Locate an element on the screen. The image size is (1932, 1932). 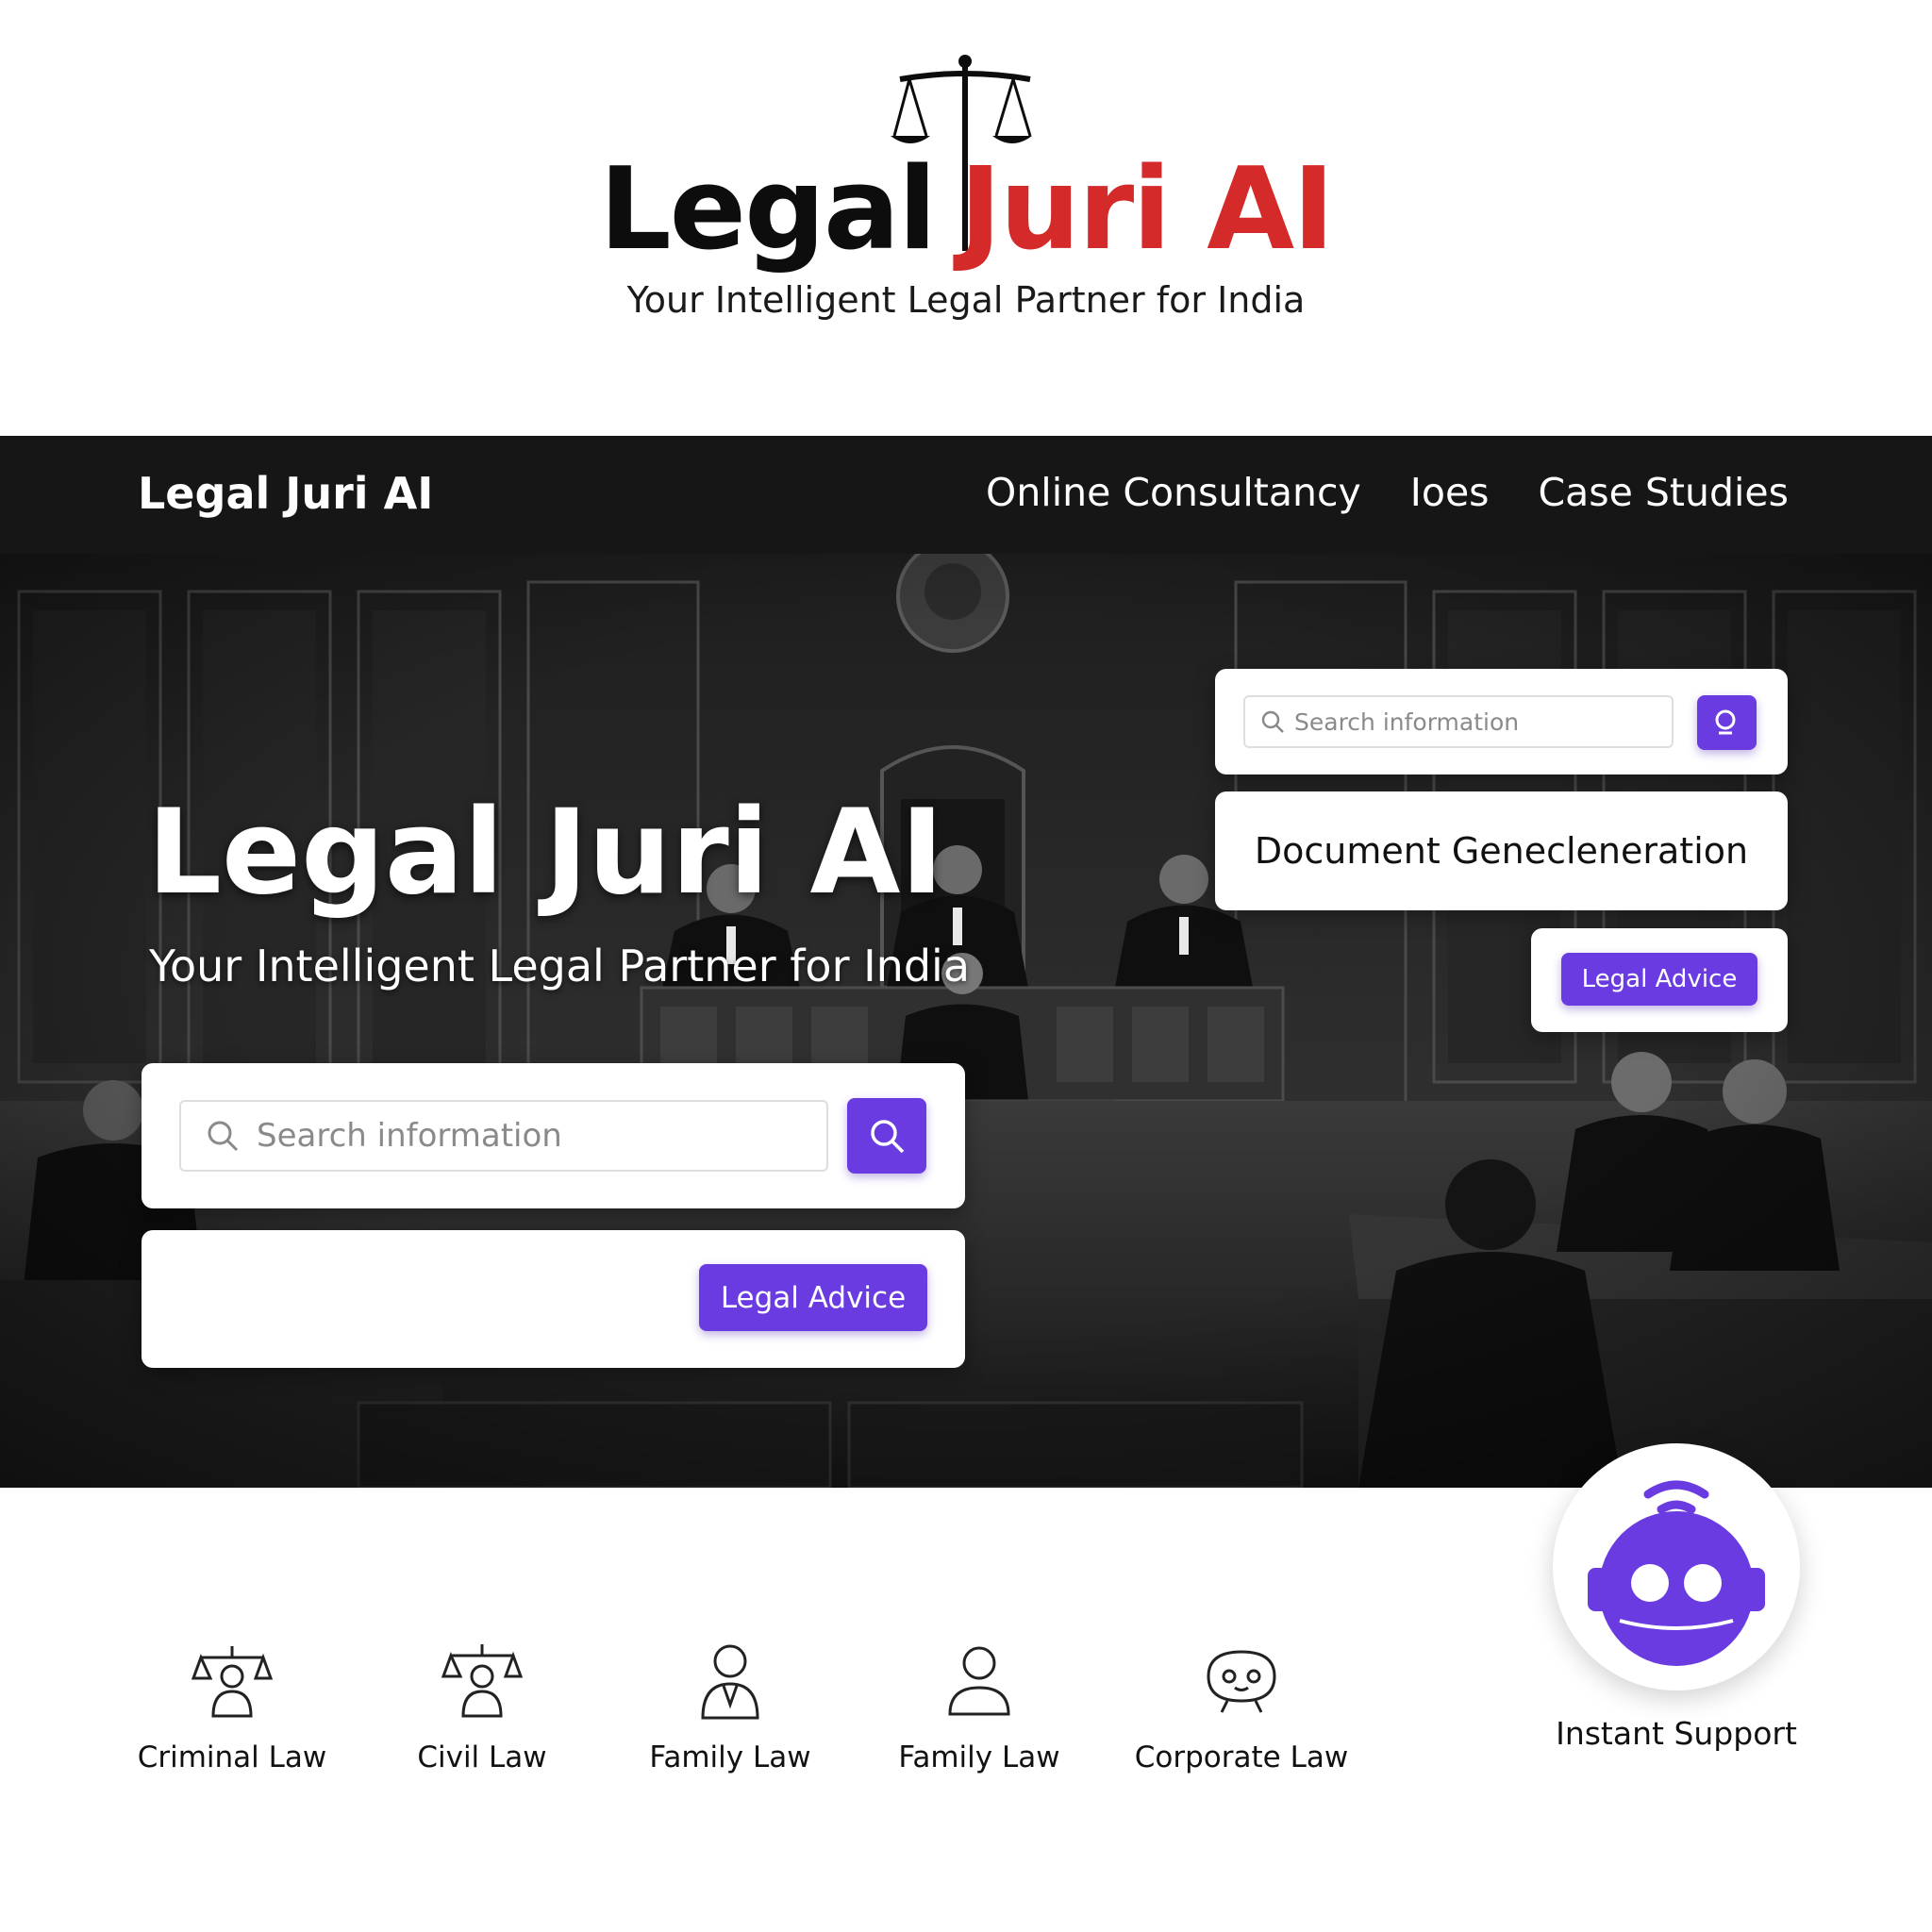
legal-advice-button-right: Legal Advice is located at coordinates (1659, 979).